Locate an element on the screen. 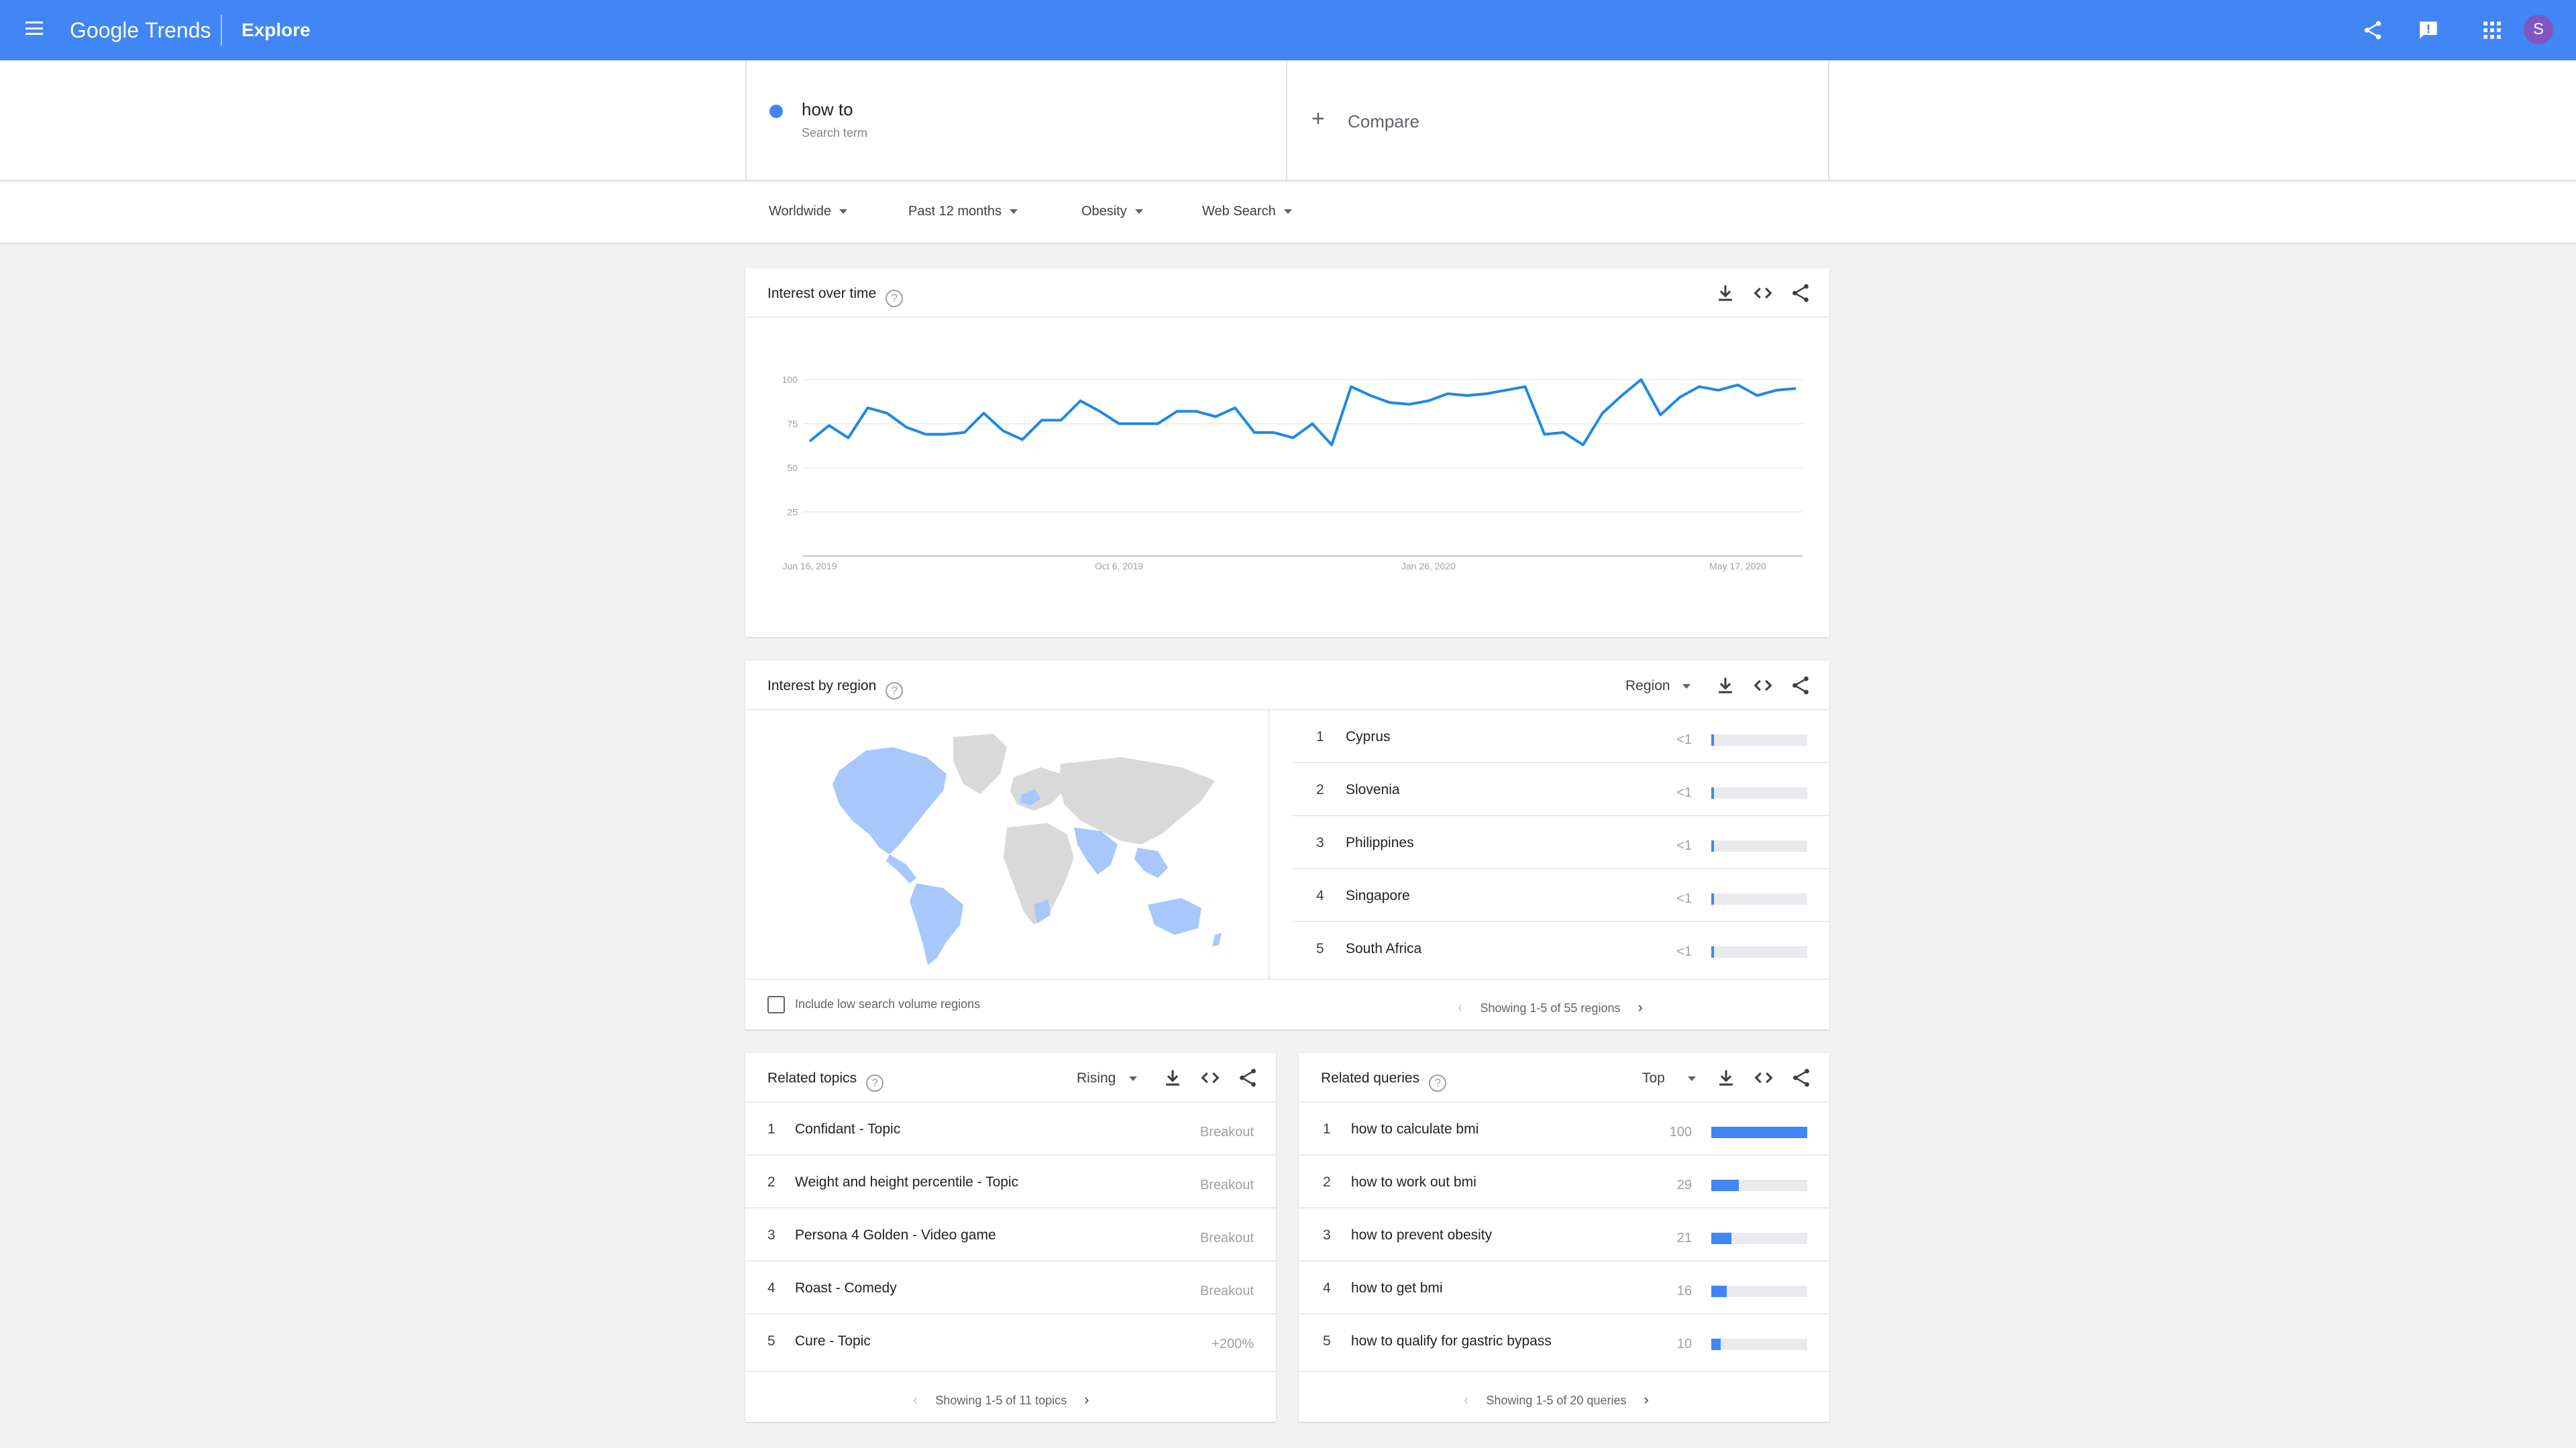  map-central-america is located at coordinates (901, 869).